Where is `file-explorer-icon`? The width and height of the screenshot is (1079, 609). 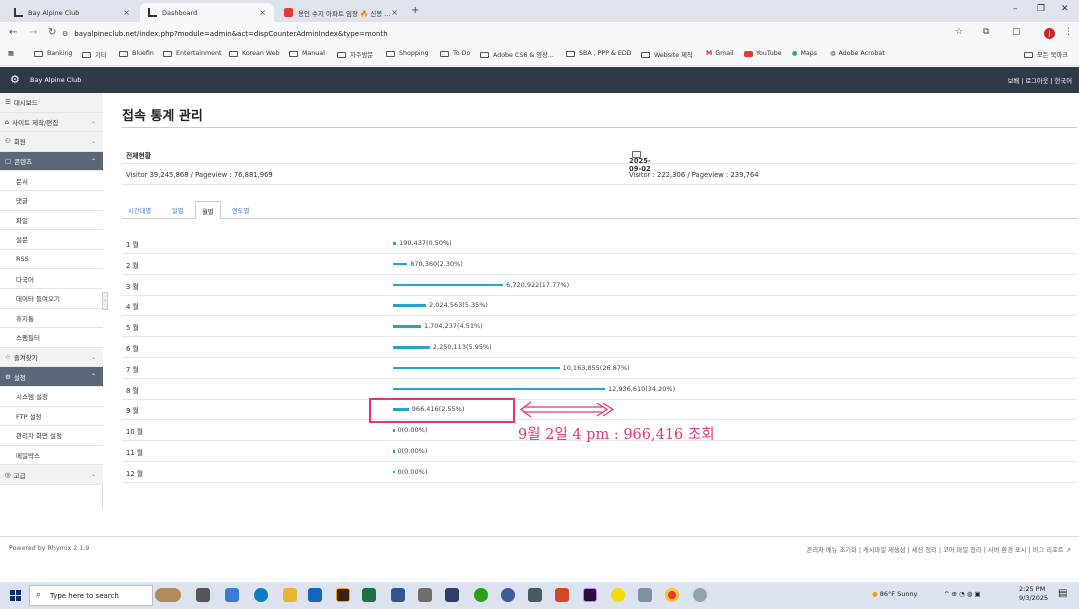
file-explorer-icon is located at coordinates (290, 595).